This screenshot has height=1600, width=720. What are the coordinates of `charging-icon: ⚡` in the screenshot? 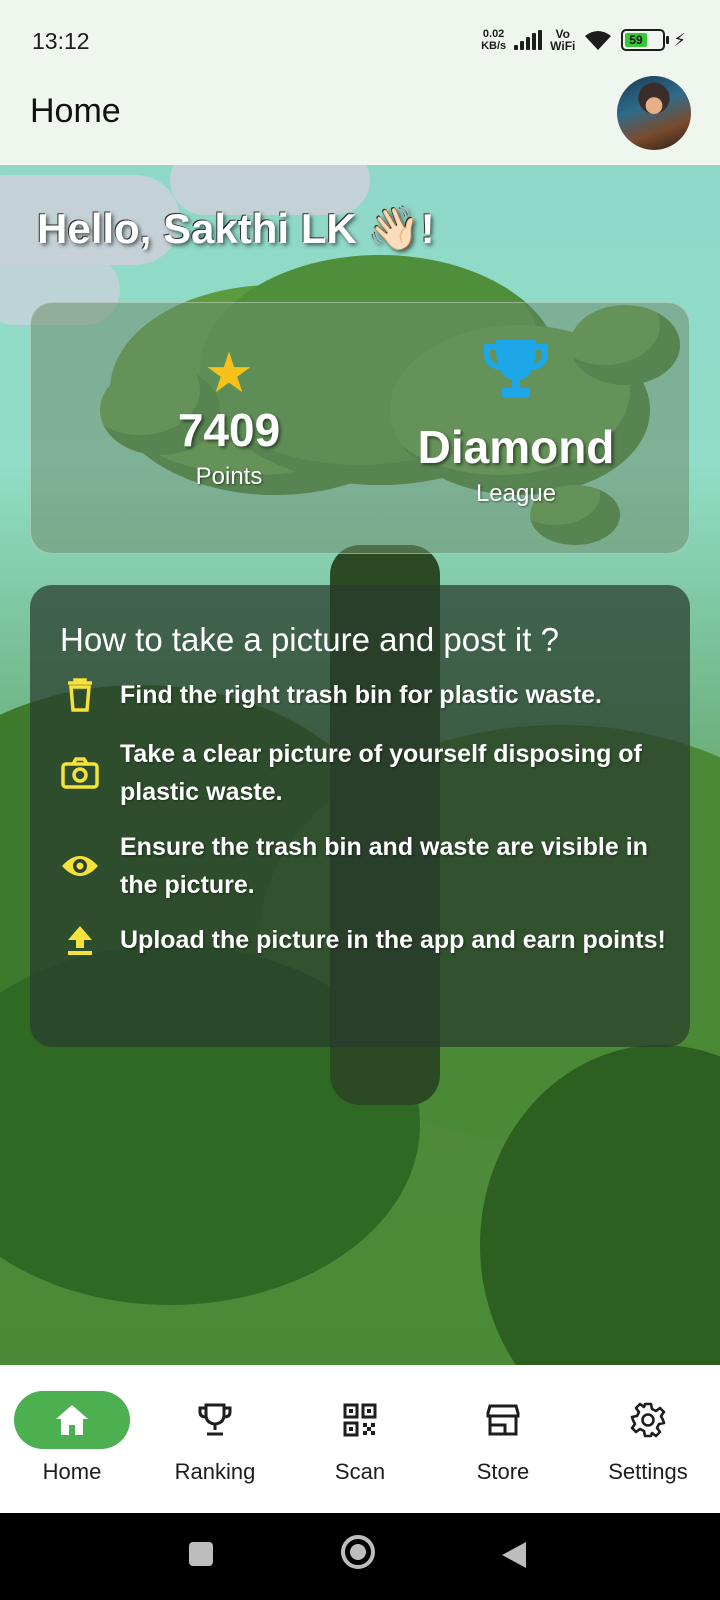 It's located at (679, 39).